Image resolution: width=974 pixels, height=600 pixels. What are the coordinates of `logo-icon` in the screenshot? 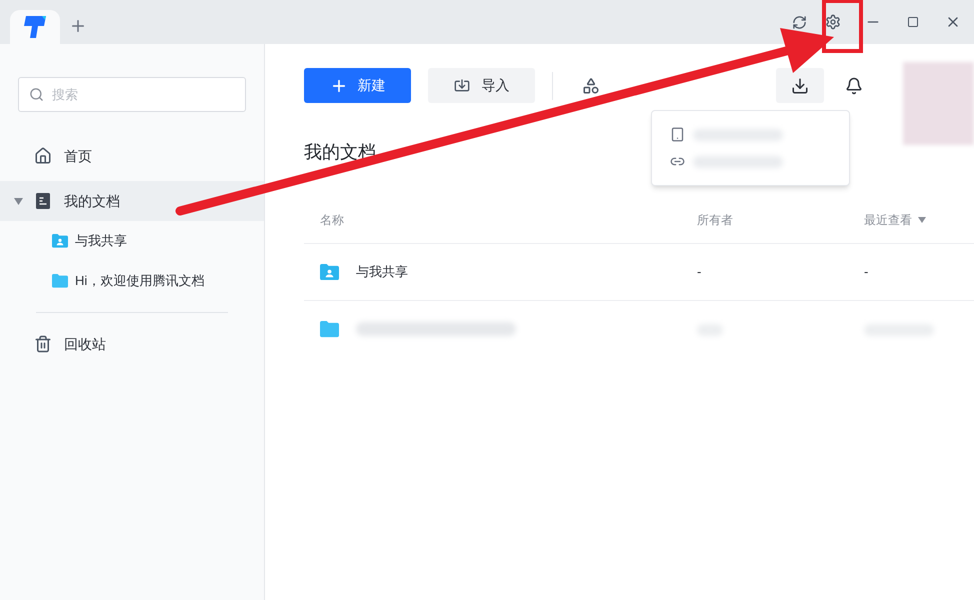 It's located at (35, 27).